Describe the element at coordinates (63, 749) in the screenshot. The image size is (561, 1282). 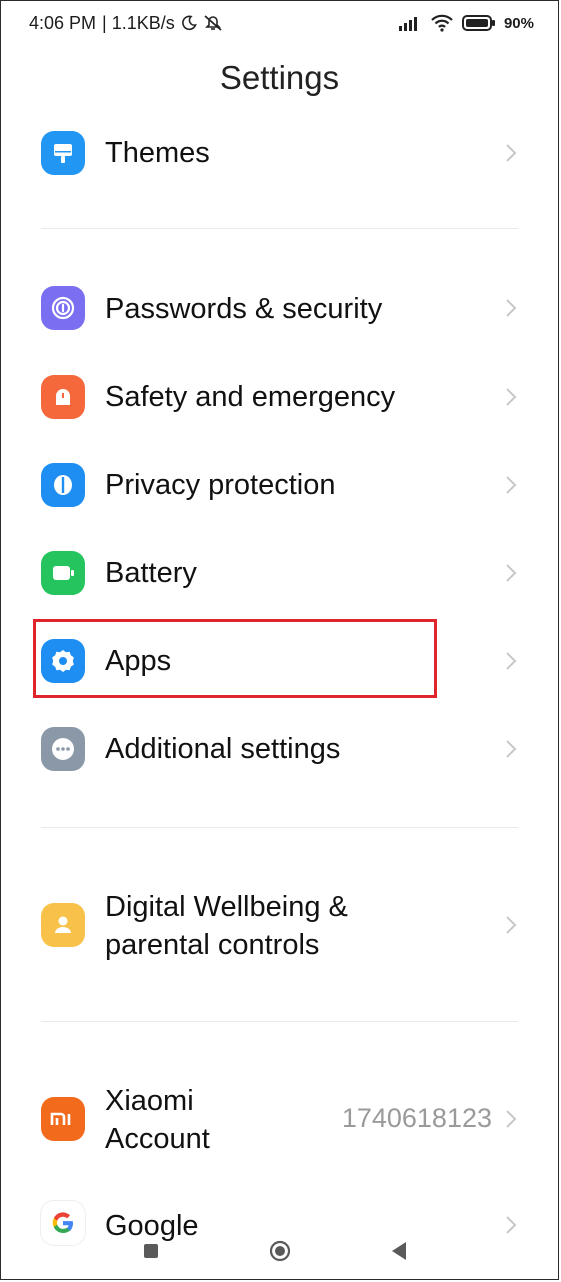
I see `more-icon` at that location.